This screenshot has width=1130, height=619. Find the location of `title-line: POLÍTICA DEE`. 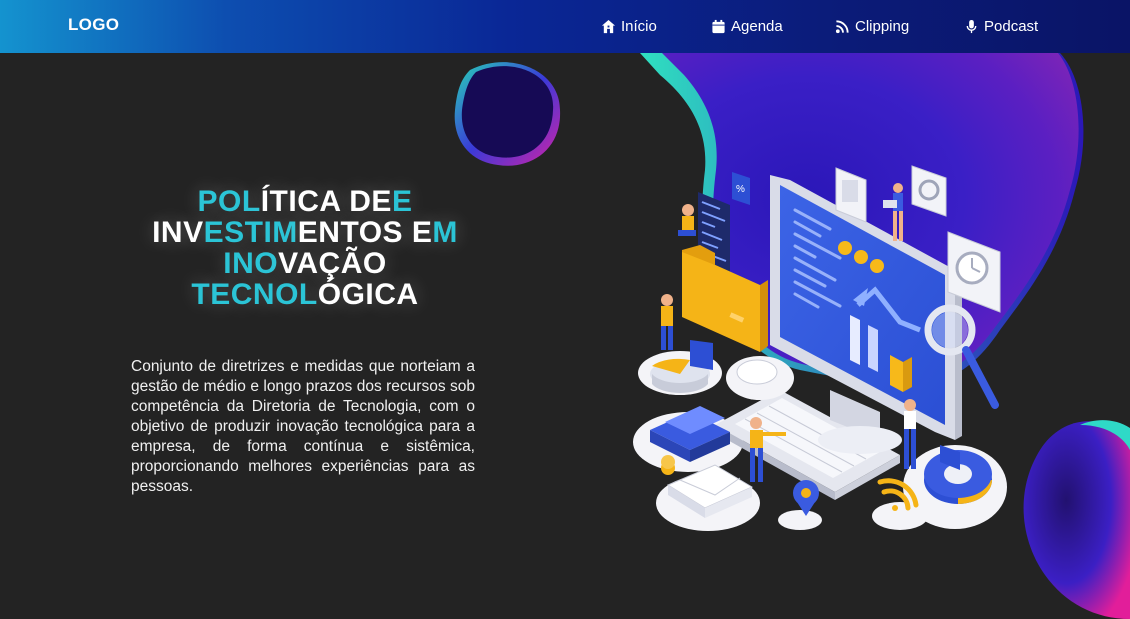

title-line: POLÍTICA DEE is located at coordinates (305, 201).